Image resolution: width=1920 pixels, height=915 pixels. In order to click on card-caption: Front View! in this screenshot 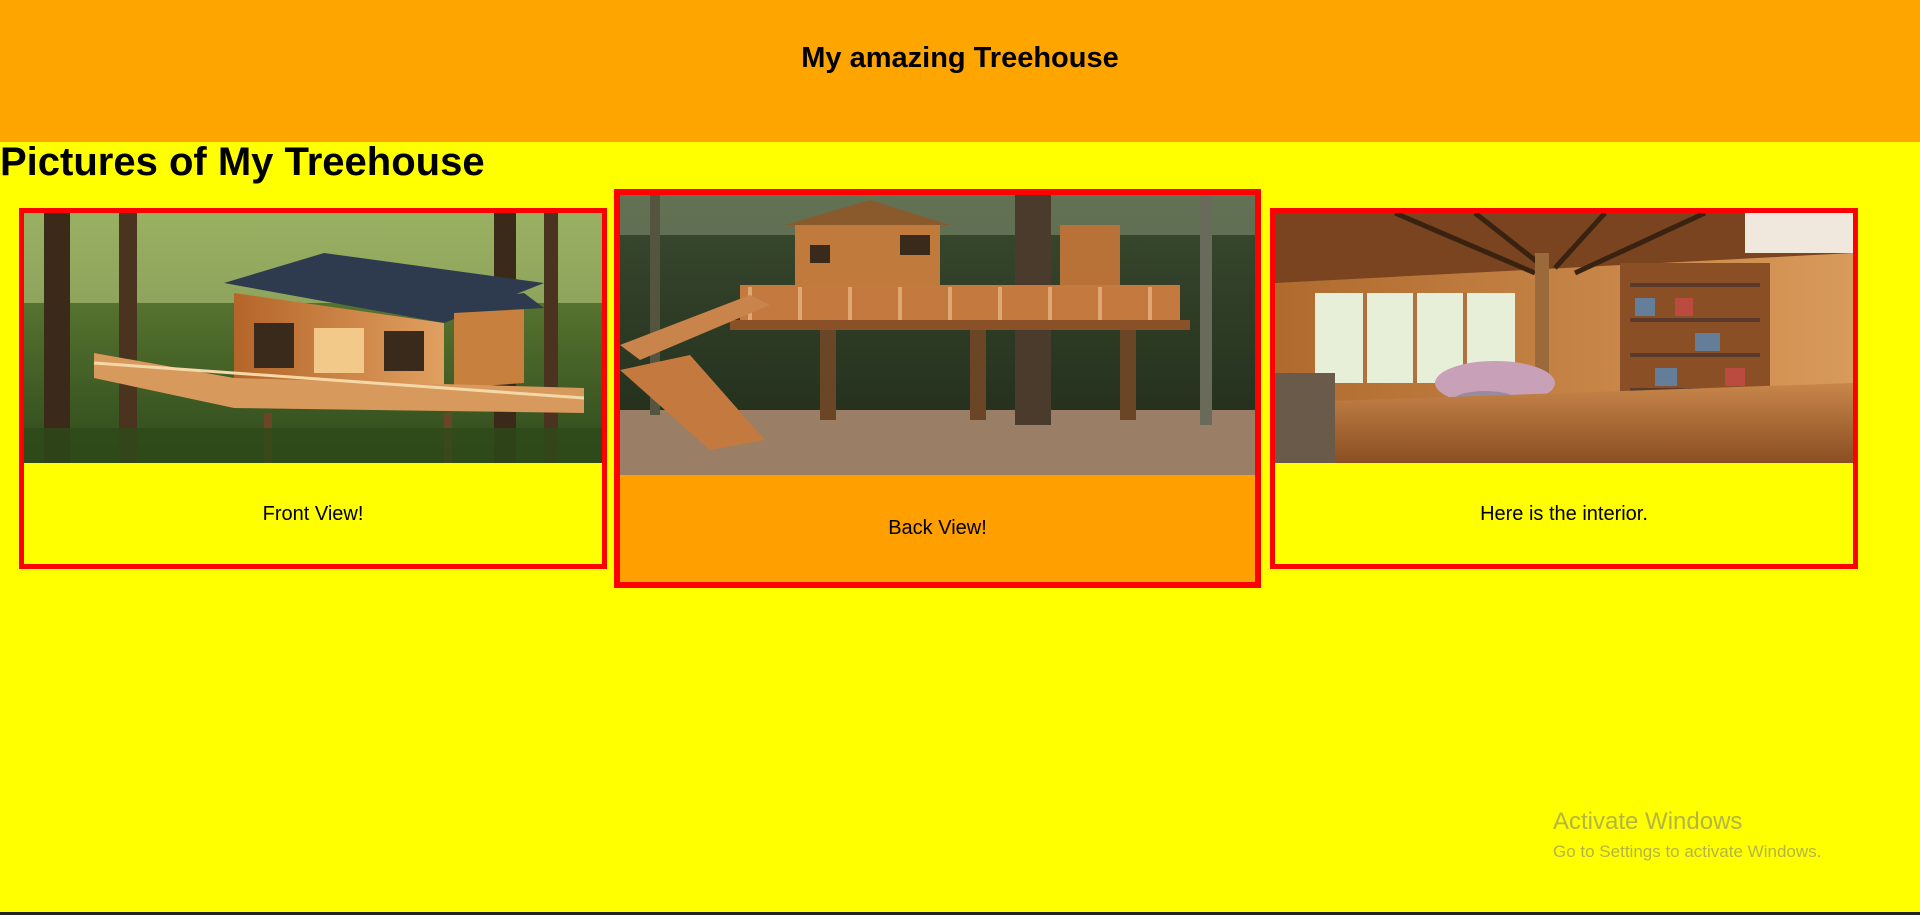, I will do `click(313, 514)`.